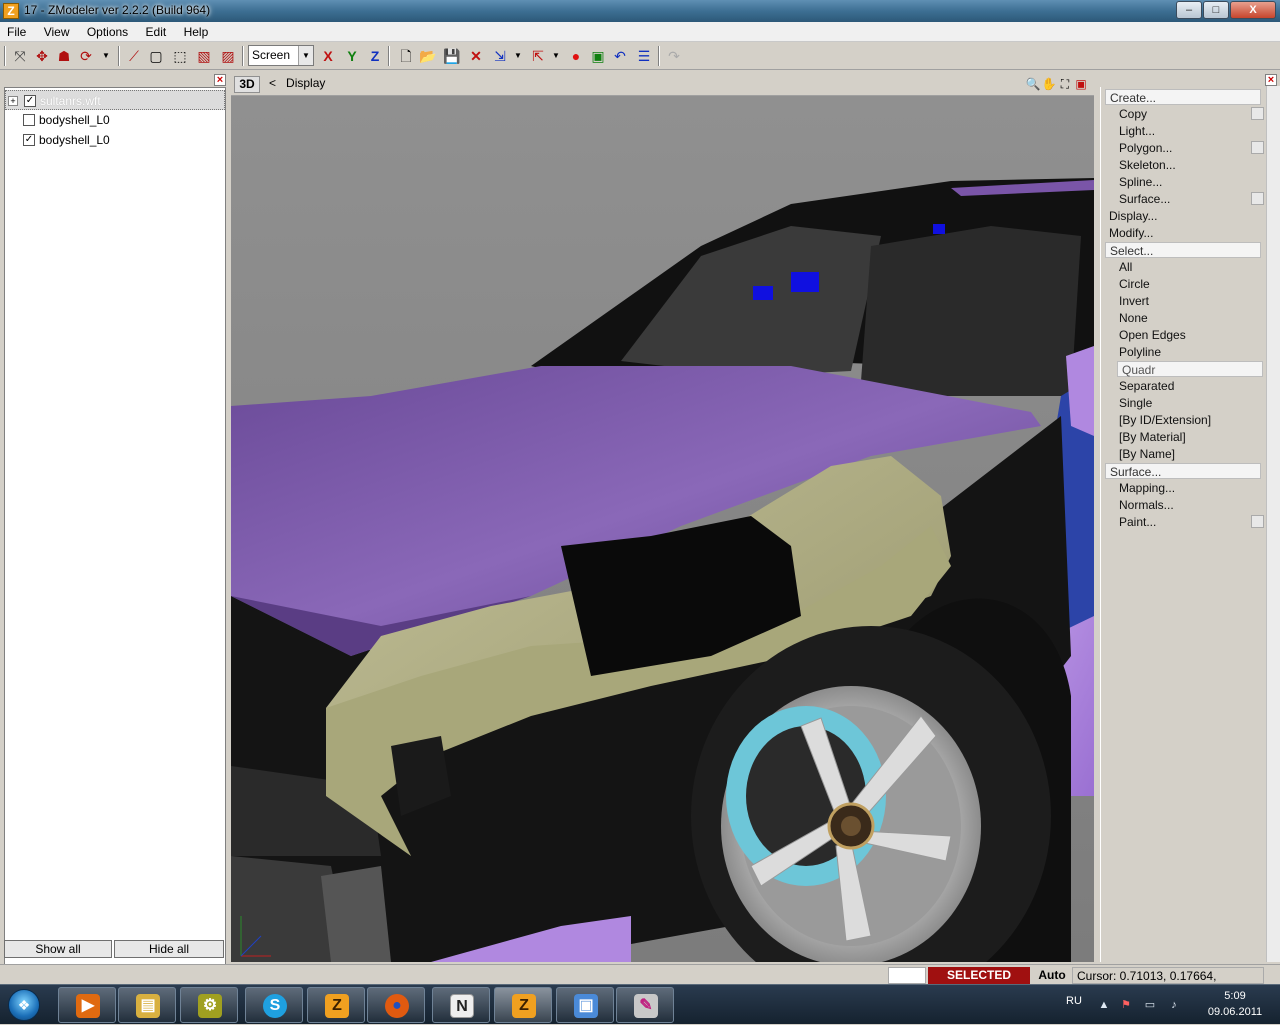 The height and width of the screenshot is (1025, 1280). Describe the element at coordinates (598, 56) in the screenshot. I see `render-icon: ▣` at that location.